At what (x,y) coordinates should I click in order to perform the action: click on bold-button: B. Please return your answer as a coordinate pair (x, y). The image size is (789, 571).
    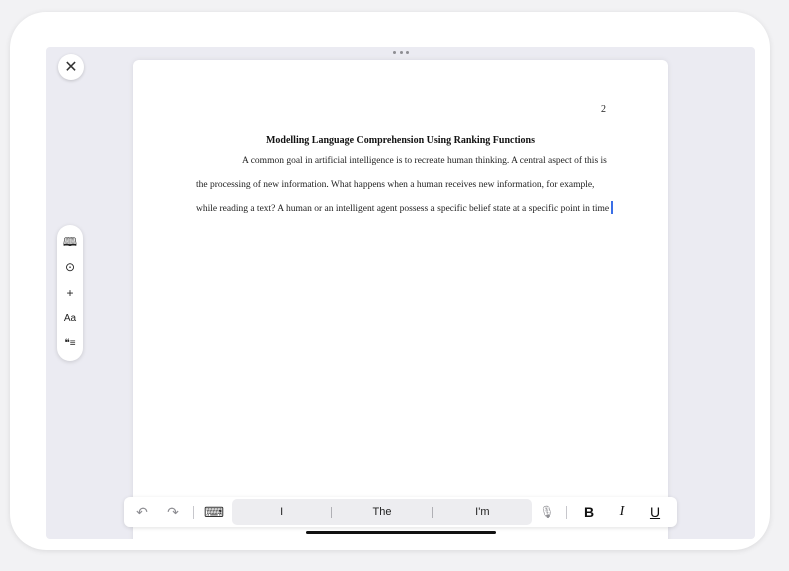
    Looking at the image, I should click on (589, 512).